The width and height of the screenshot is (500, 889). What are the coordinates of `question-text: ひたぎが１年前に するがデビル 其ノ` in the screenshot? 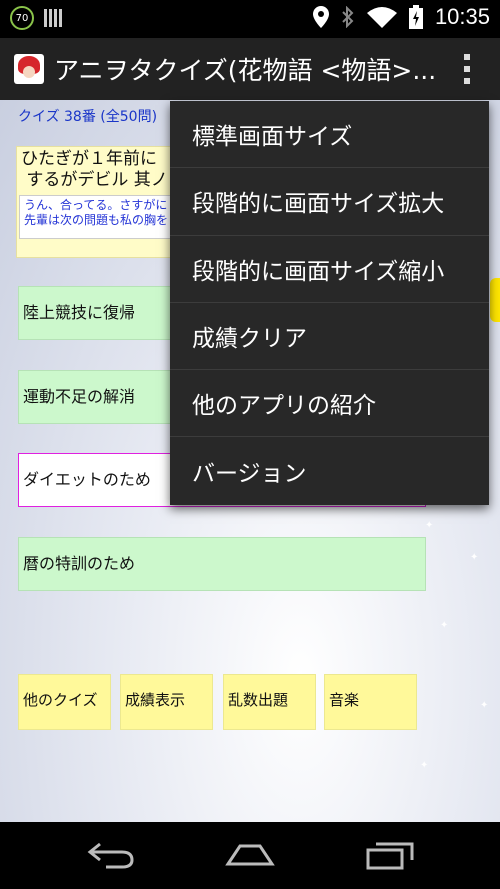 It's located at (94, 169).